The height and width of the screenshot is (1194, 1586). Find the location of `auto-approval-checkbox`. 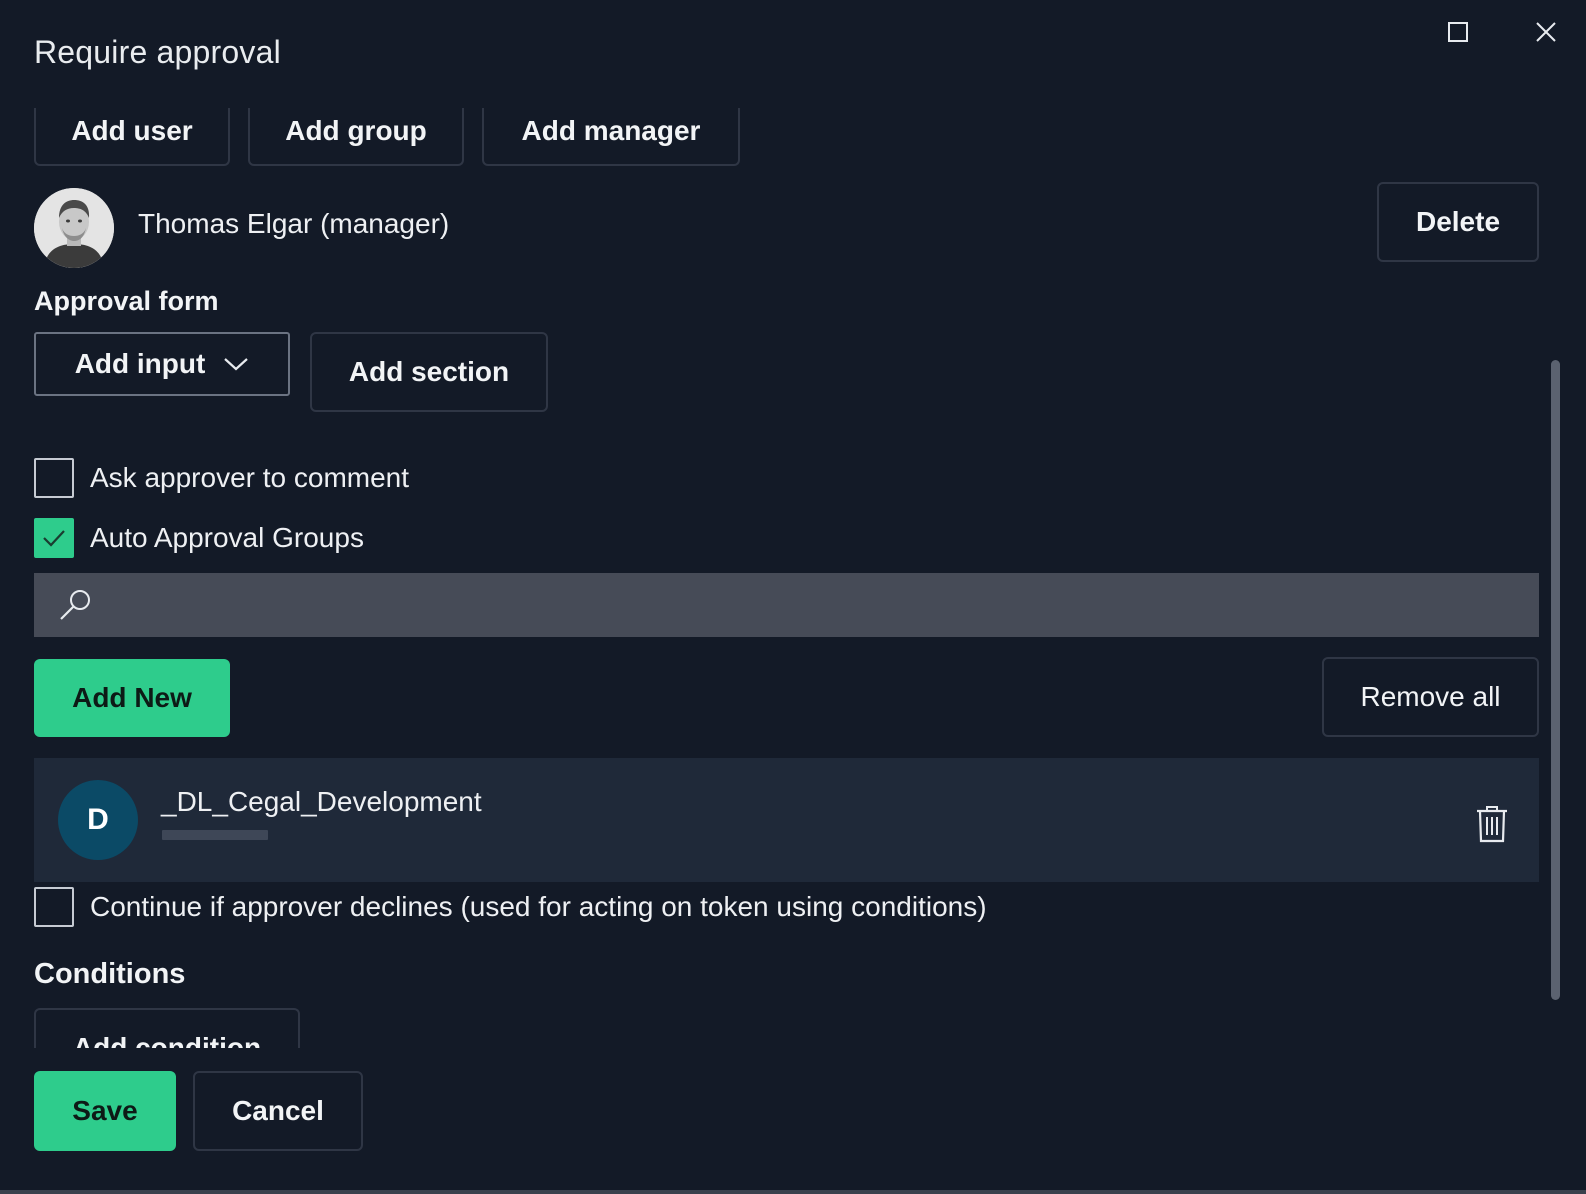

auto-approval-checkbox is located at coordinates (54, 538).